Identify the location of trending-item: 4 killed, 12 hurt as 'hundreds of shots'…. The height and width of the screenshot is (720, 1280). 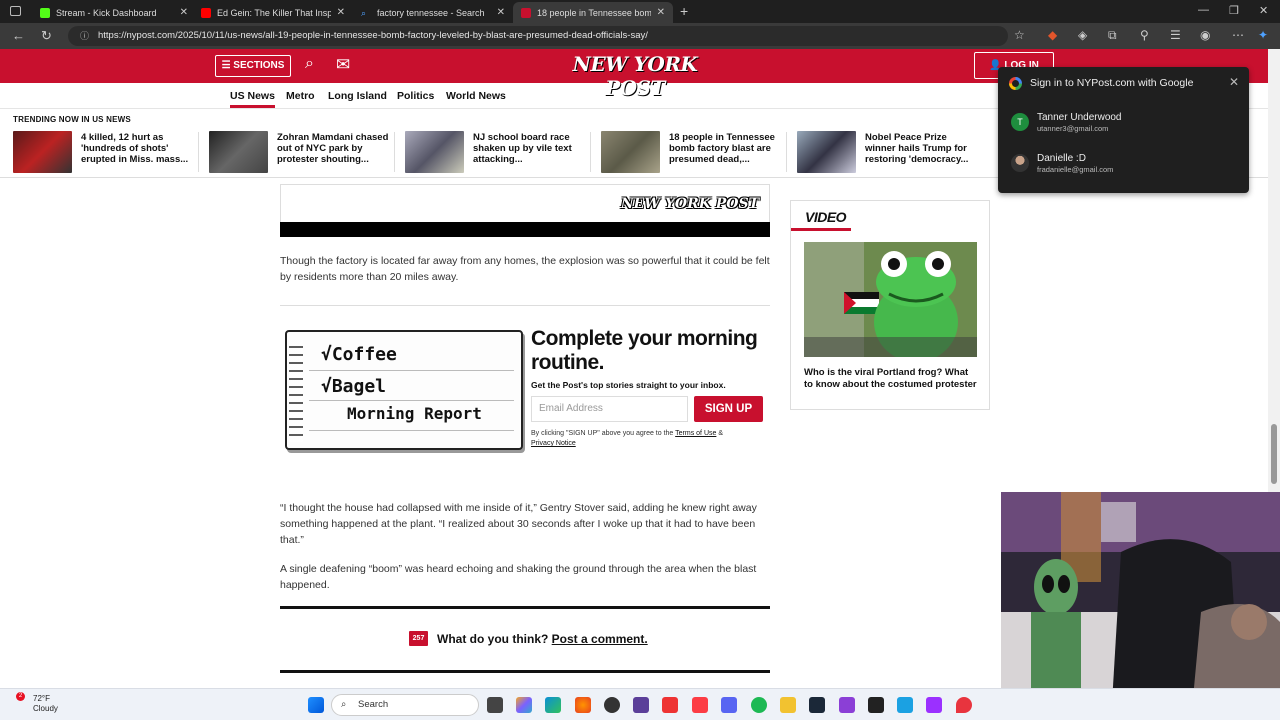
(108, 152).